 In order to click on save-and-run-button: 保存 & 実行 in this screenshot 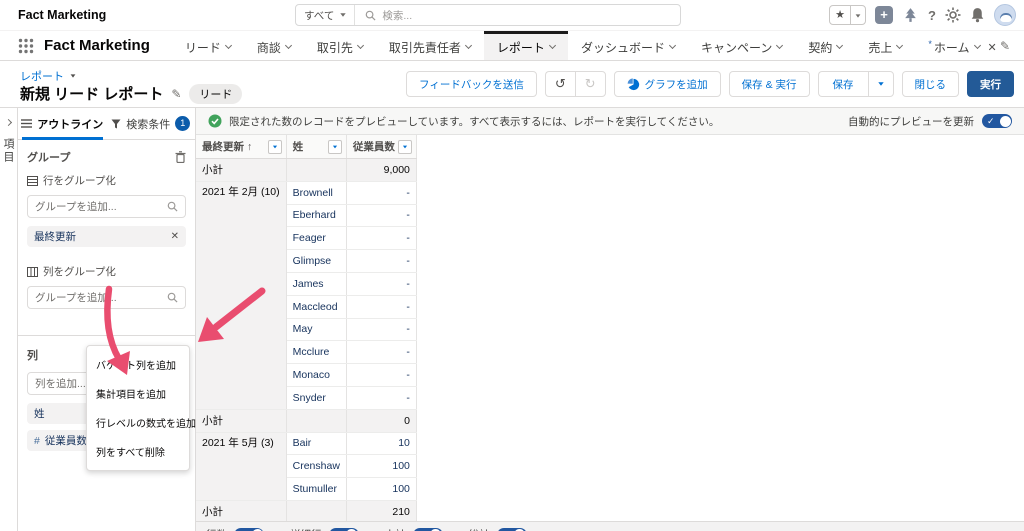, I will do `click(769, 84)`.